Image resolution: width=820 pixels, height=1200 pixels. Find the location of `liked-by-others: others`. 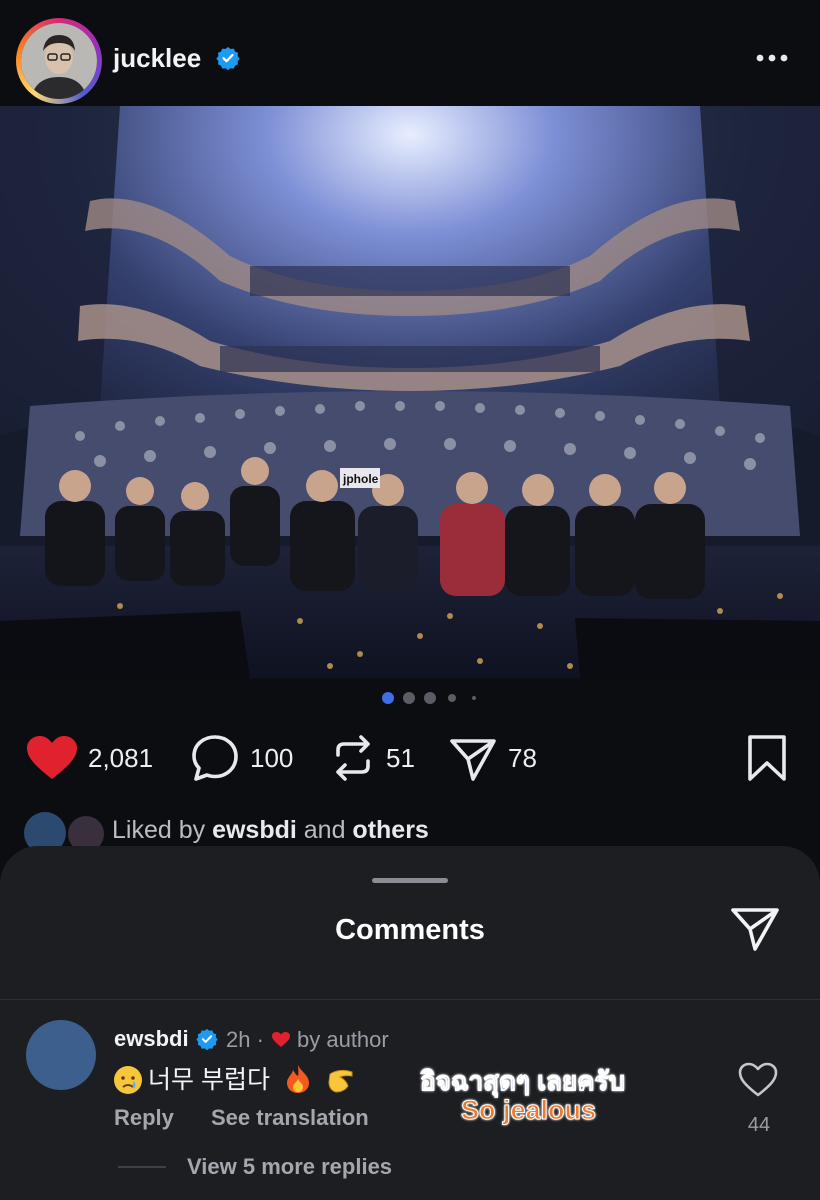

liked-by-others: others is located at coordinates (390, 830).